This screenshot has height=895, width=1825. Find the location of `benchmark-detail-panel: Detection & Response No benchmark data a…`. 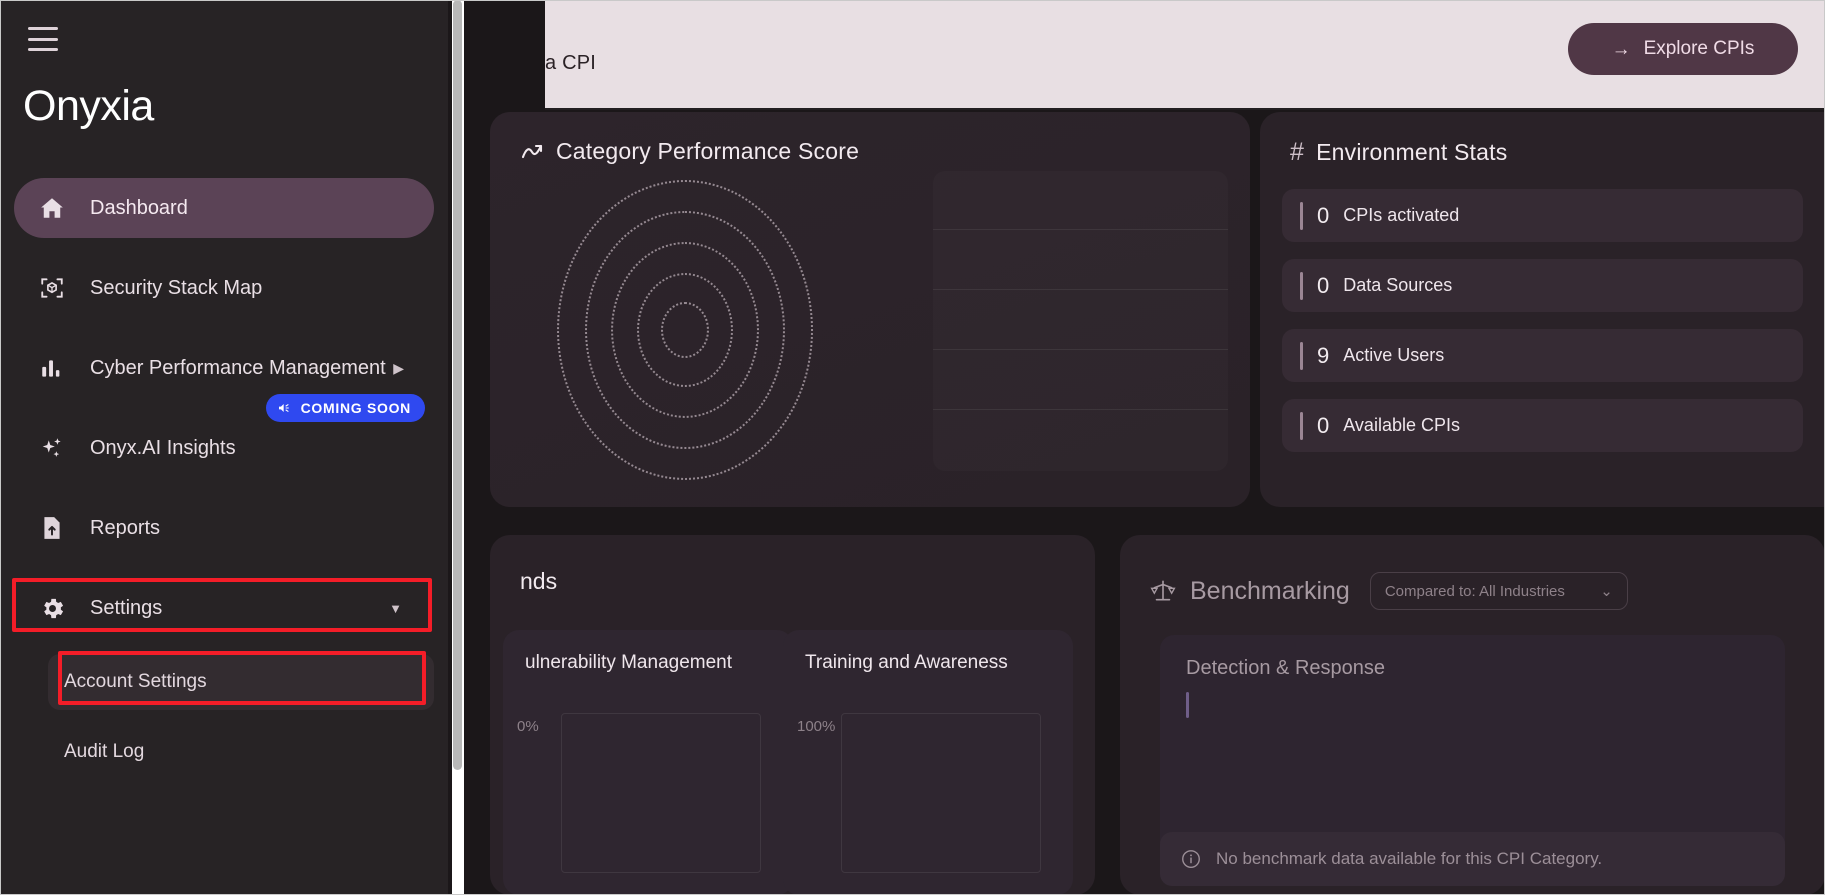

benchmark-detail-panel: Detection & Response No benchmark data a… is located at coordinates (1472, 760).